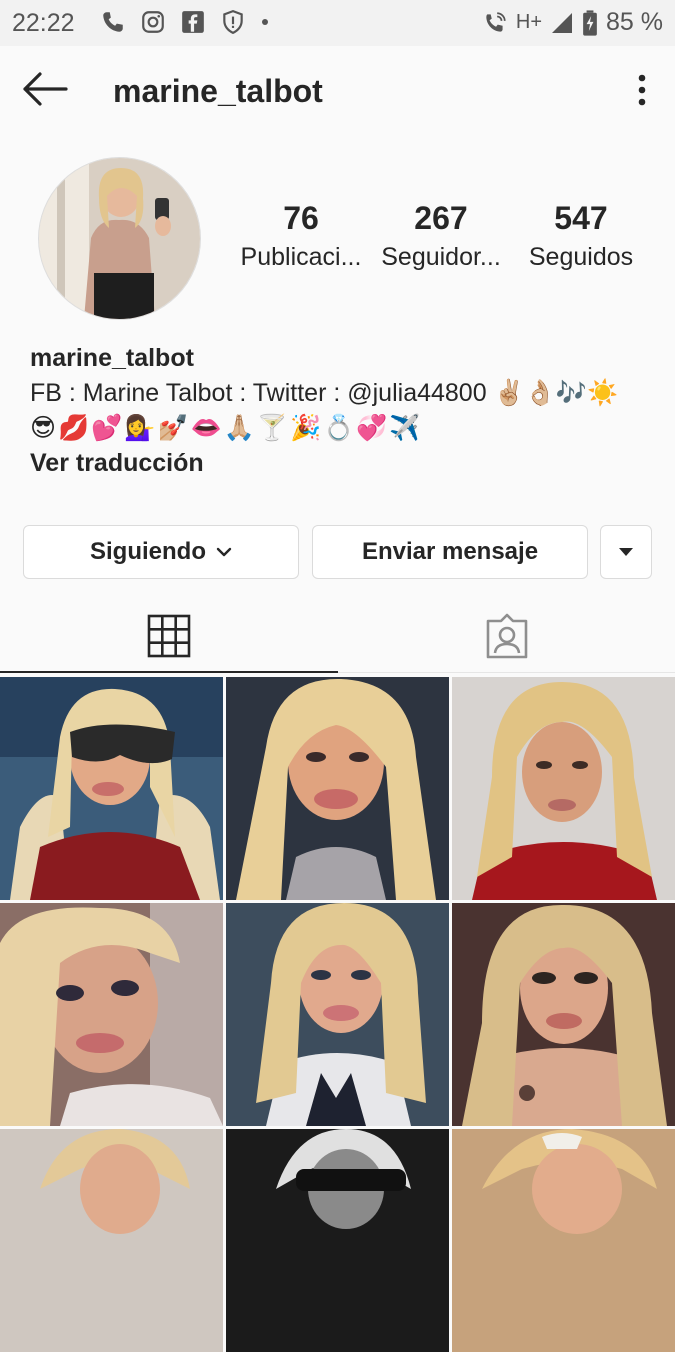 This screenshot has height=1352, width=675. I want to click on tab-divider, so click(506, 672).